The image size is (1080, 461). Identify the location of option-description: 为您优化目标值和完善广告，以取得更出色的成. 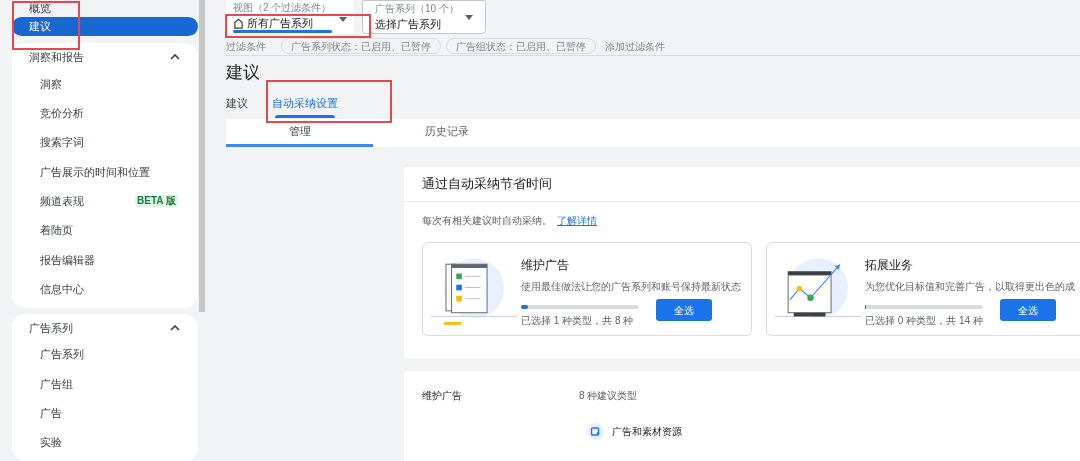
(970, 287).